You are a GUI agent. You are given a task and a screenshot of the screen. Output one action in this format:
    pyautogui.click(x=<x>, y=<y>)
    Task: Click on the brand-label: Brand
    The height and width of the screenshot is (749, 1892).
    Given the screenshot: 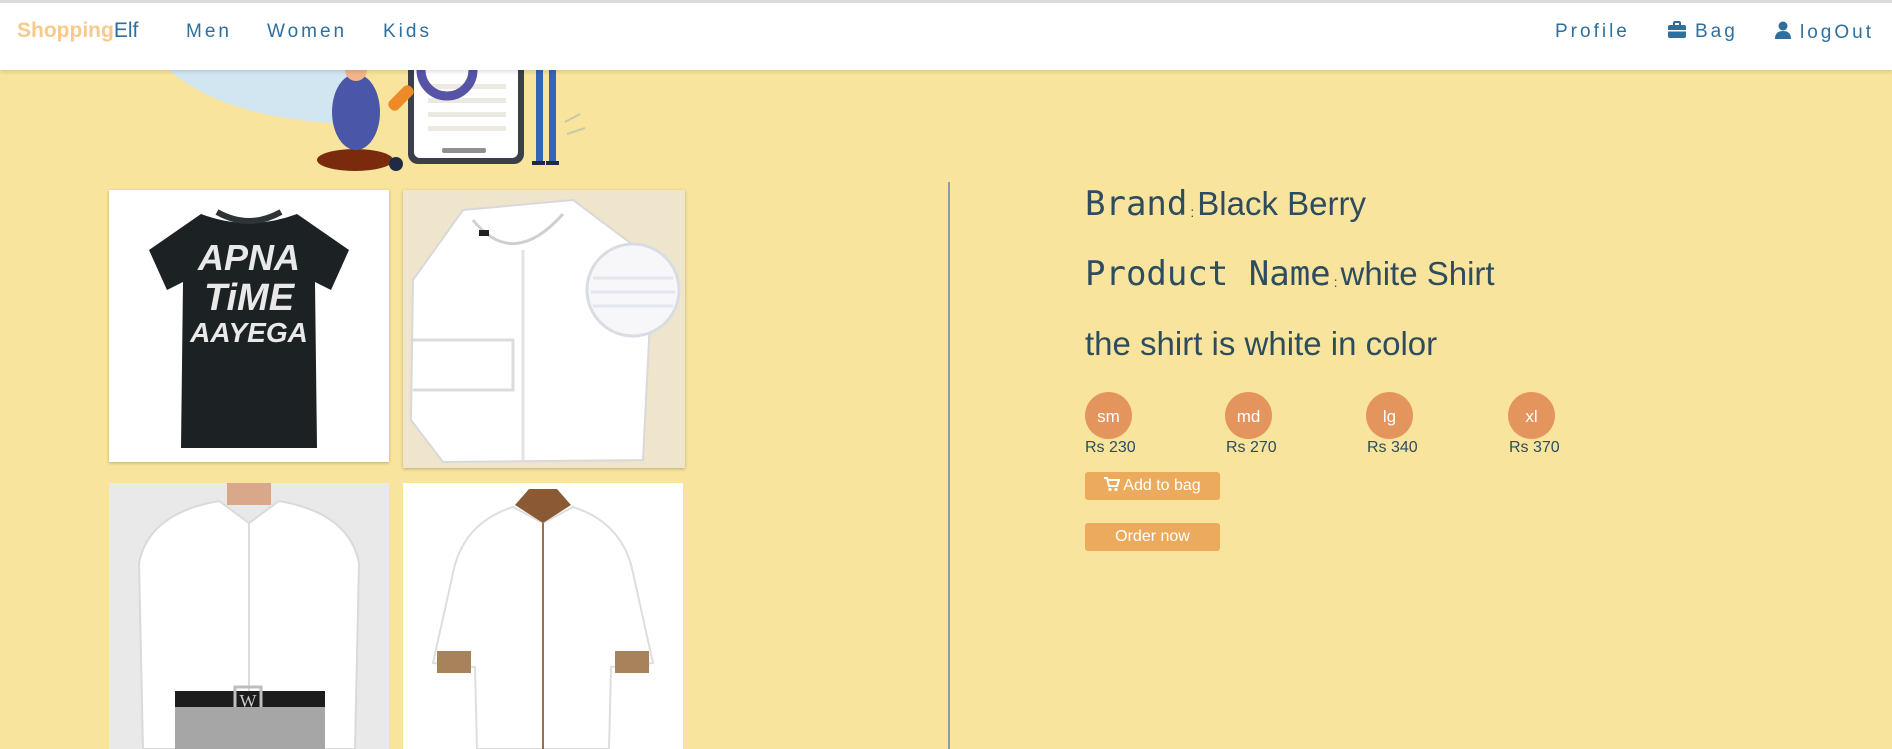 What is the action you would take?
    pyautogui.click(x=1136, y=204)
    